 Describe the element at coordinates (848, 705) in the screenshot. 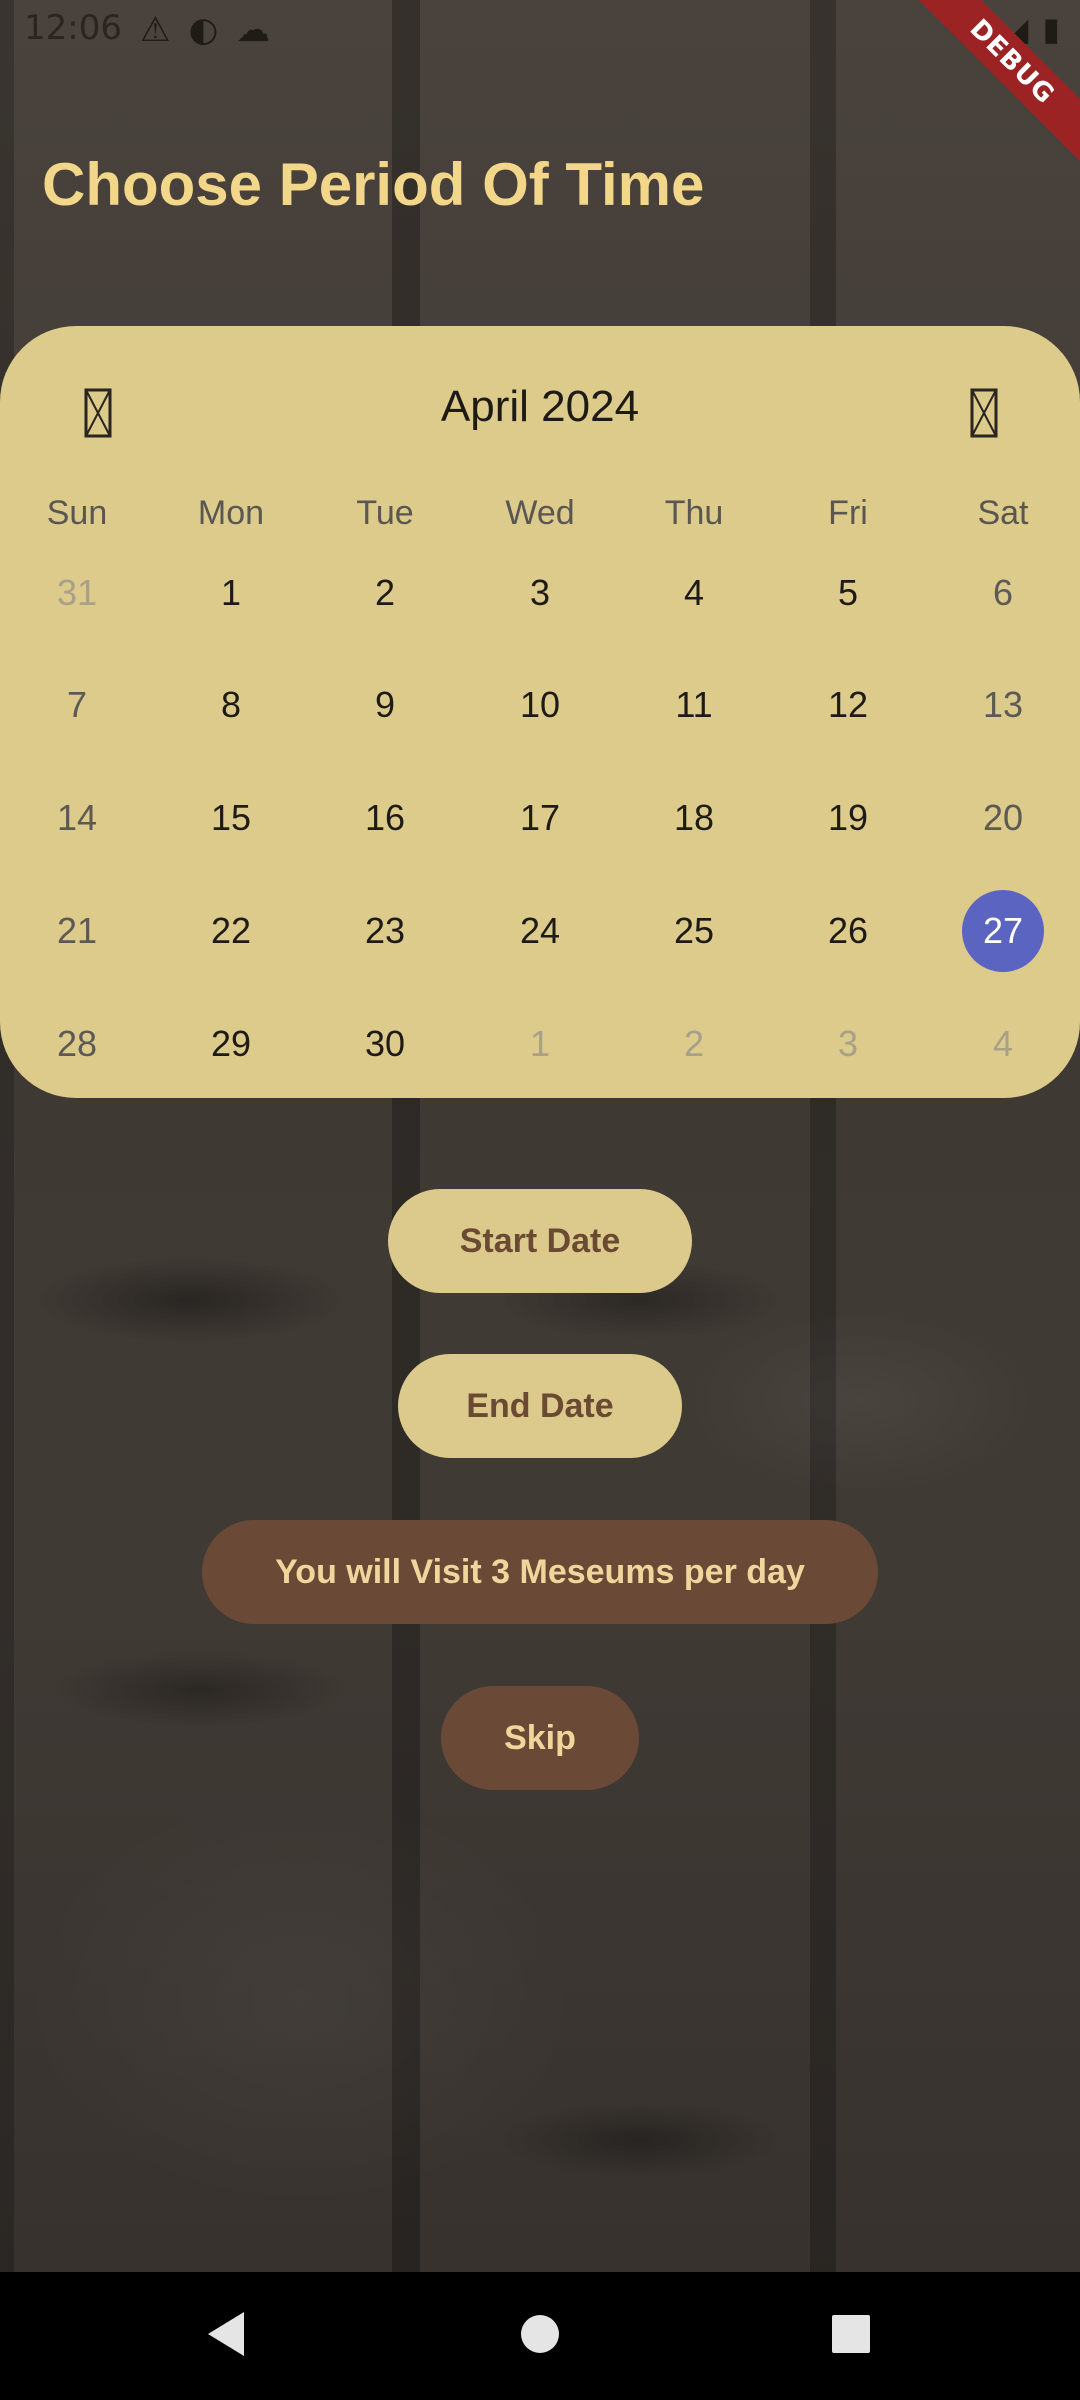

I see `calendar-day: 12` at that location.